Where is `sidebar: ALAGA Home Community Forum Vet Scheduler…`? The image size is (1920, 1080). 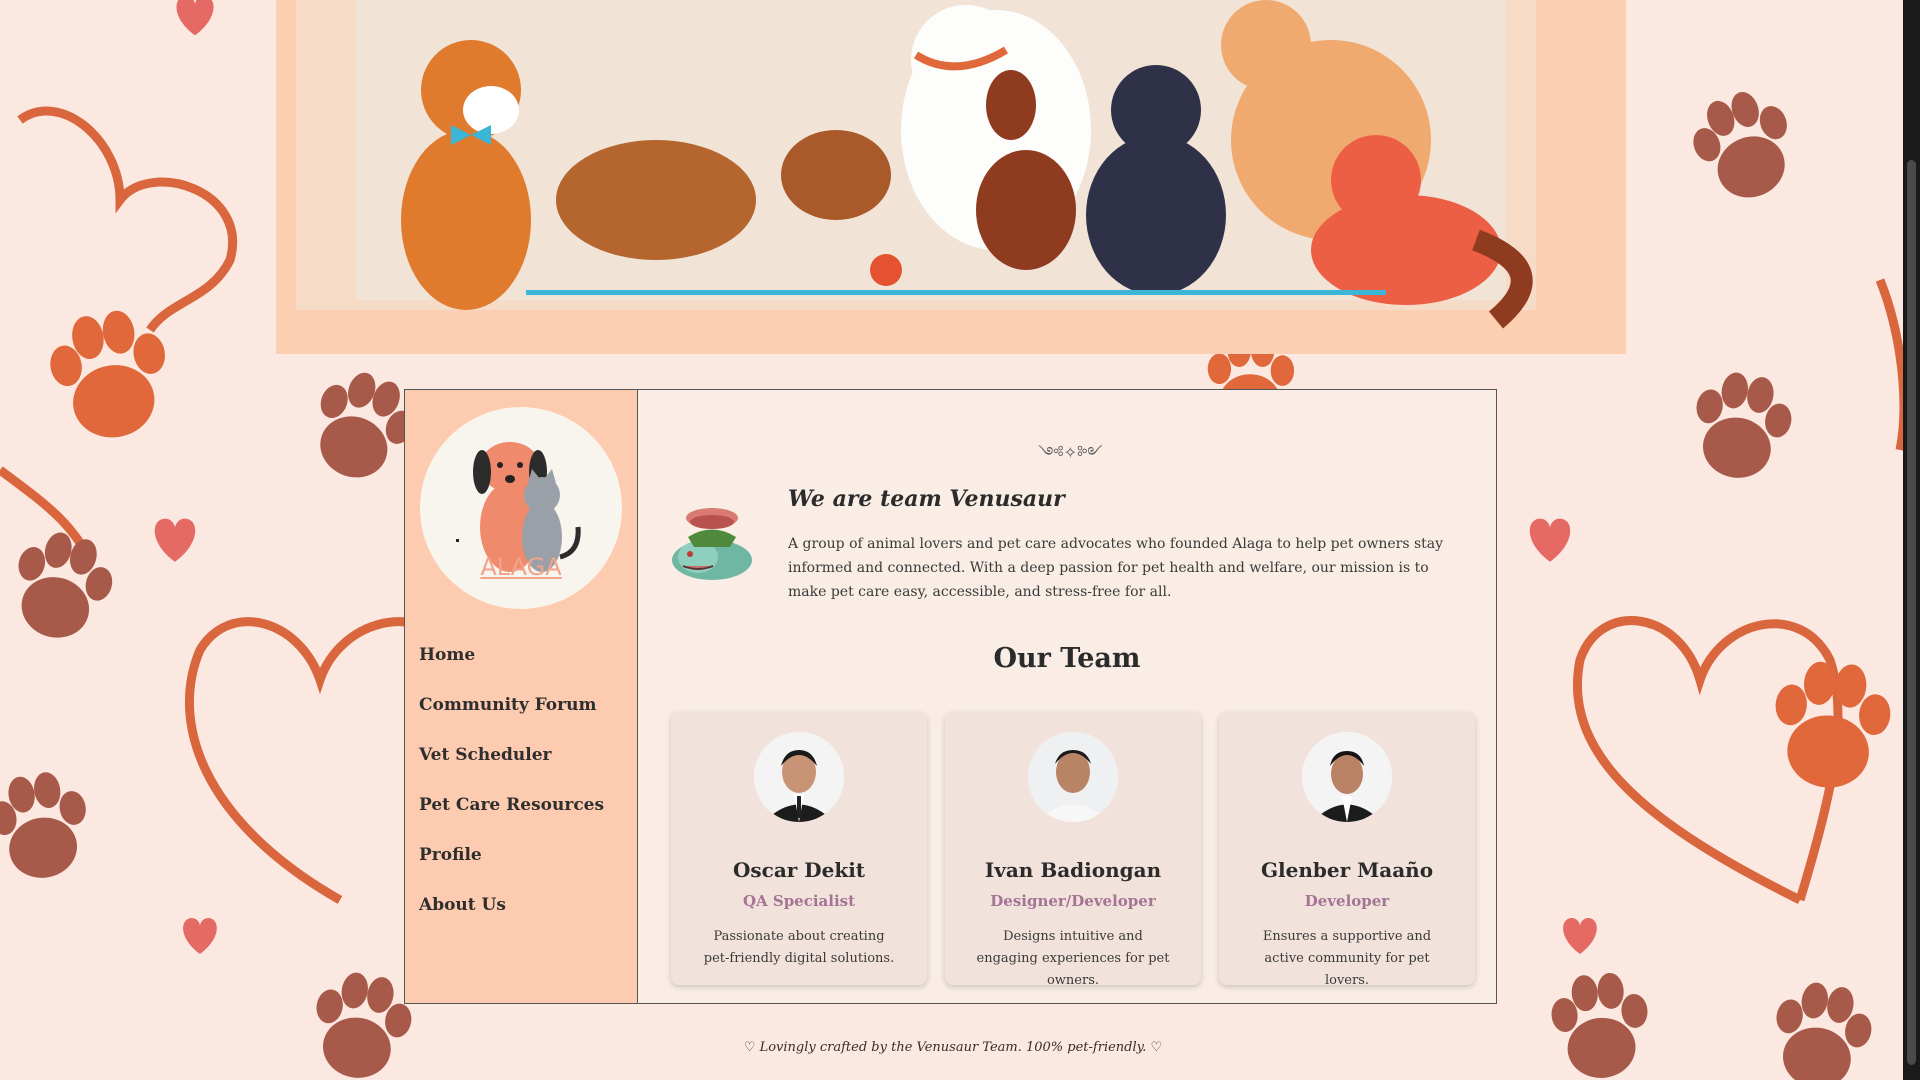 sidebar: ALAGA Home Community Forum Vet Scheduler… is located at coordinates (521, 696).